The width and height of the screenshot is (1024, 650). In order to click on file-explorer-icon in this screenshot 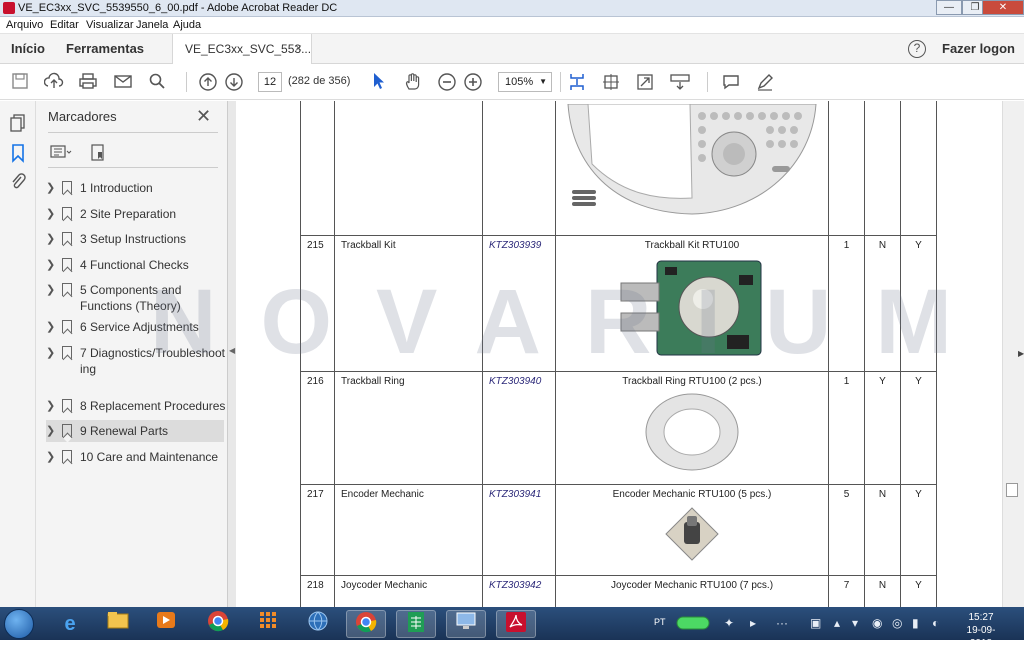, I will do `click(118, 624)`.